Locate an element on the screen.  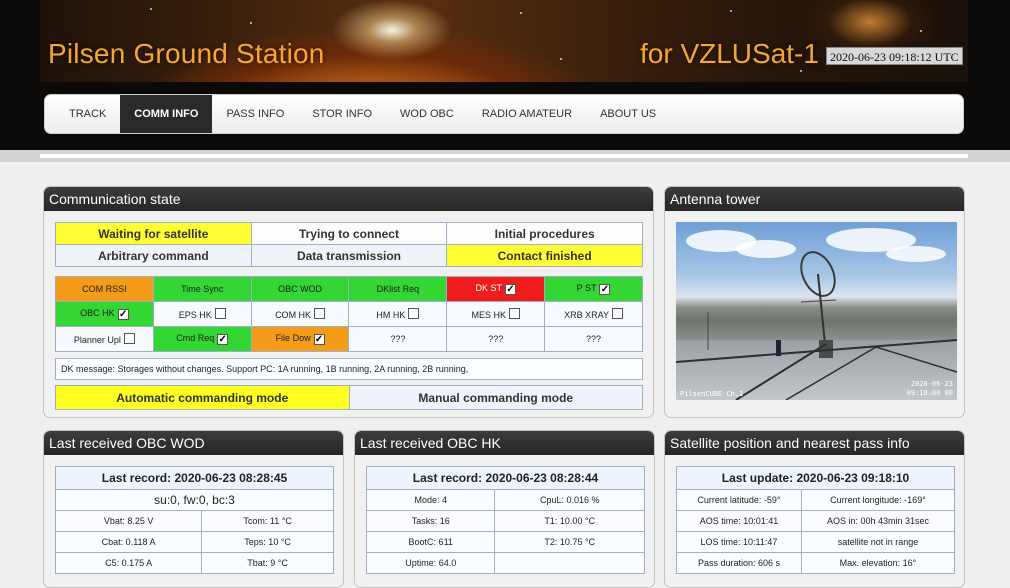
nav-pass-info: PASS INFO is located at coordinates (255, 114).